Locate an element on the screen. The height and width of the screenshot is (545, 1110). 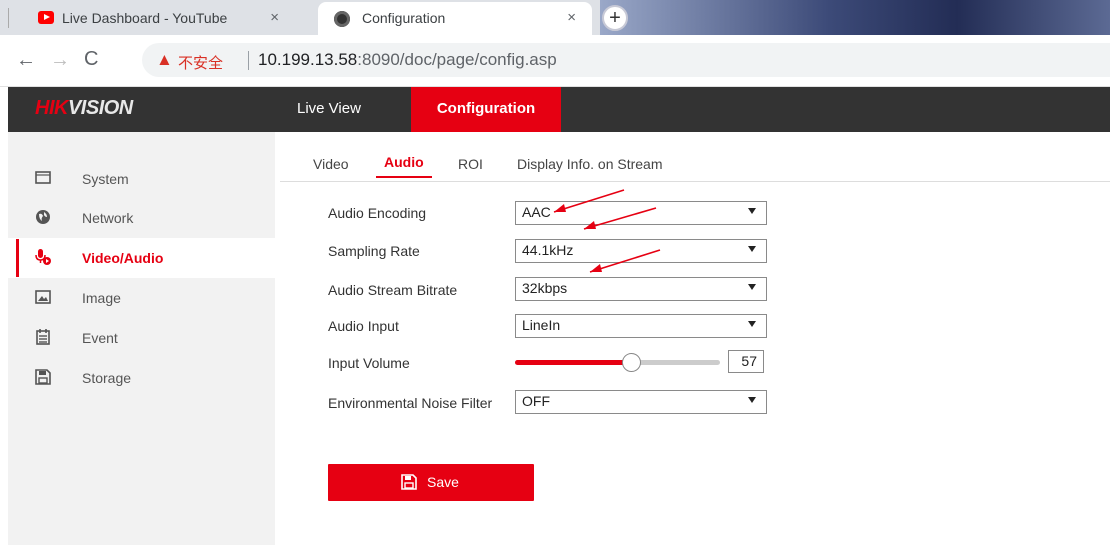
hikvision-logo: HIKVISION is located at coordinates (84, 108).